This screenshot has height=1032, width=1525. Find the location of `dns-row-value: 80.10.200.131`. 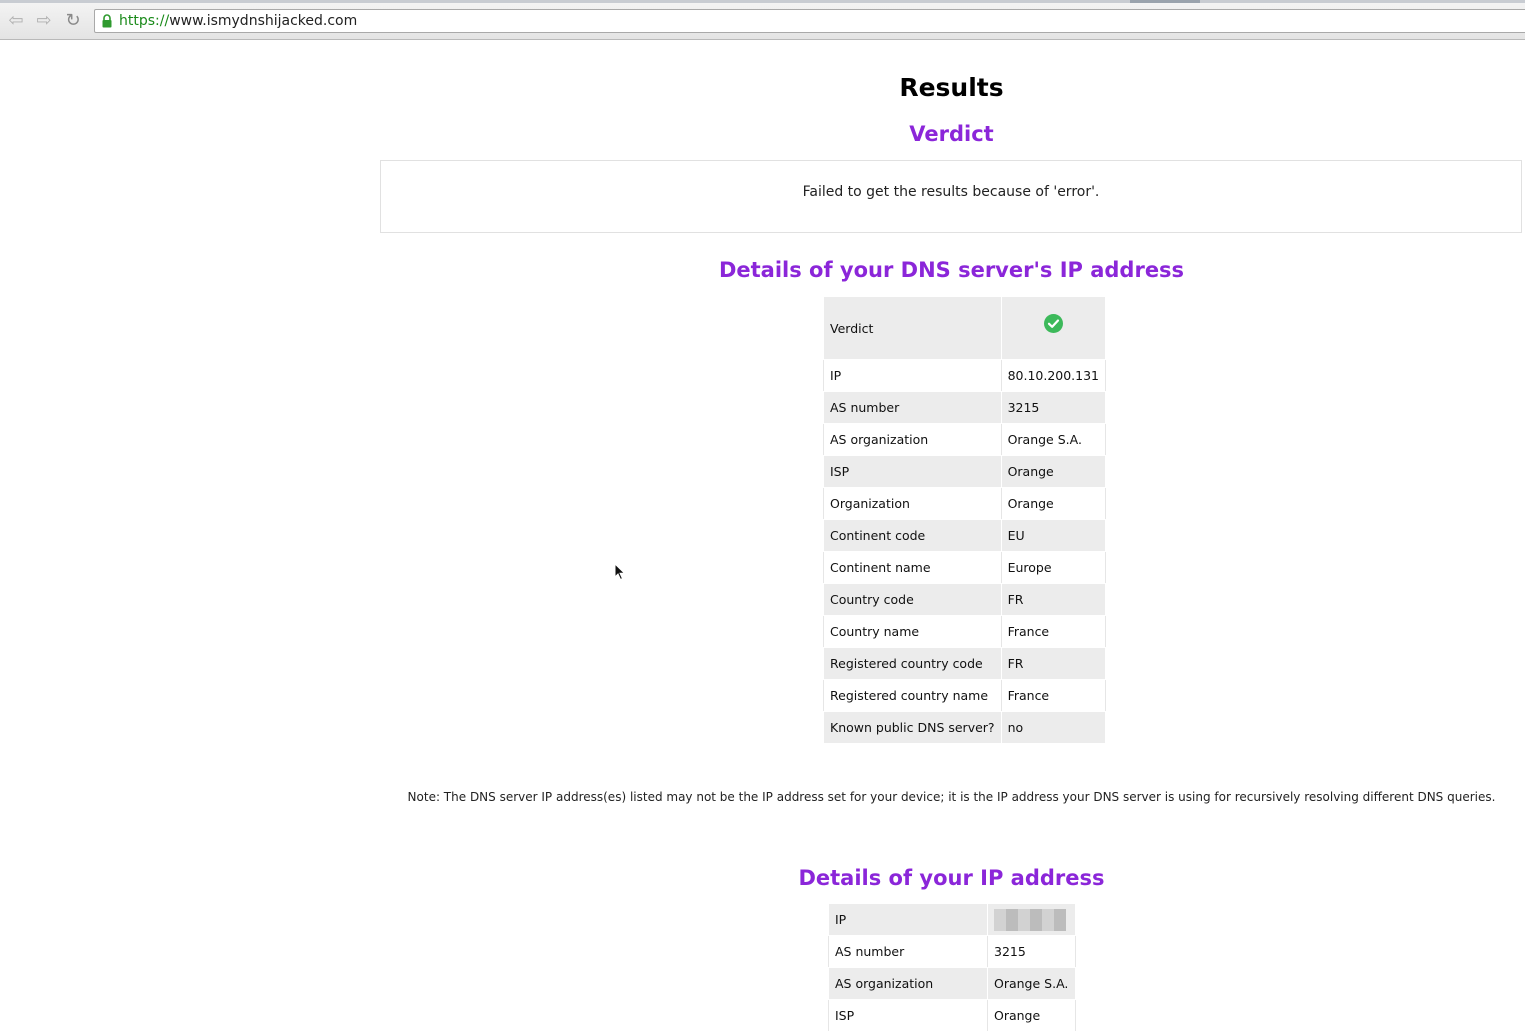

dns-row-value: 80.10.200.131 is located at coordinates (1053, 375).